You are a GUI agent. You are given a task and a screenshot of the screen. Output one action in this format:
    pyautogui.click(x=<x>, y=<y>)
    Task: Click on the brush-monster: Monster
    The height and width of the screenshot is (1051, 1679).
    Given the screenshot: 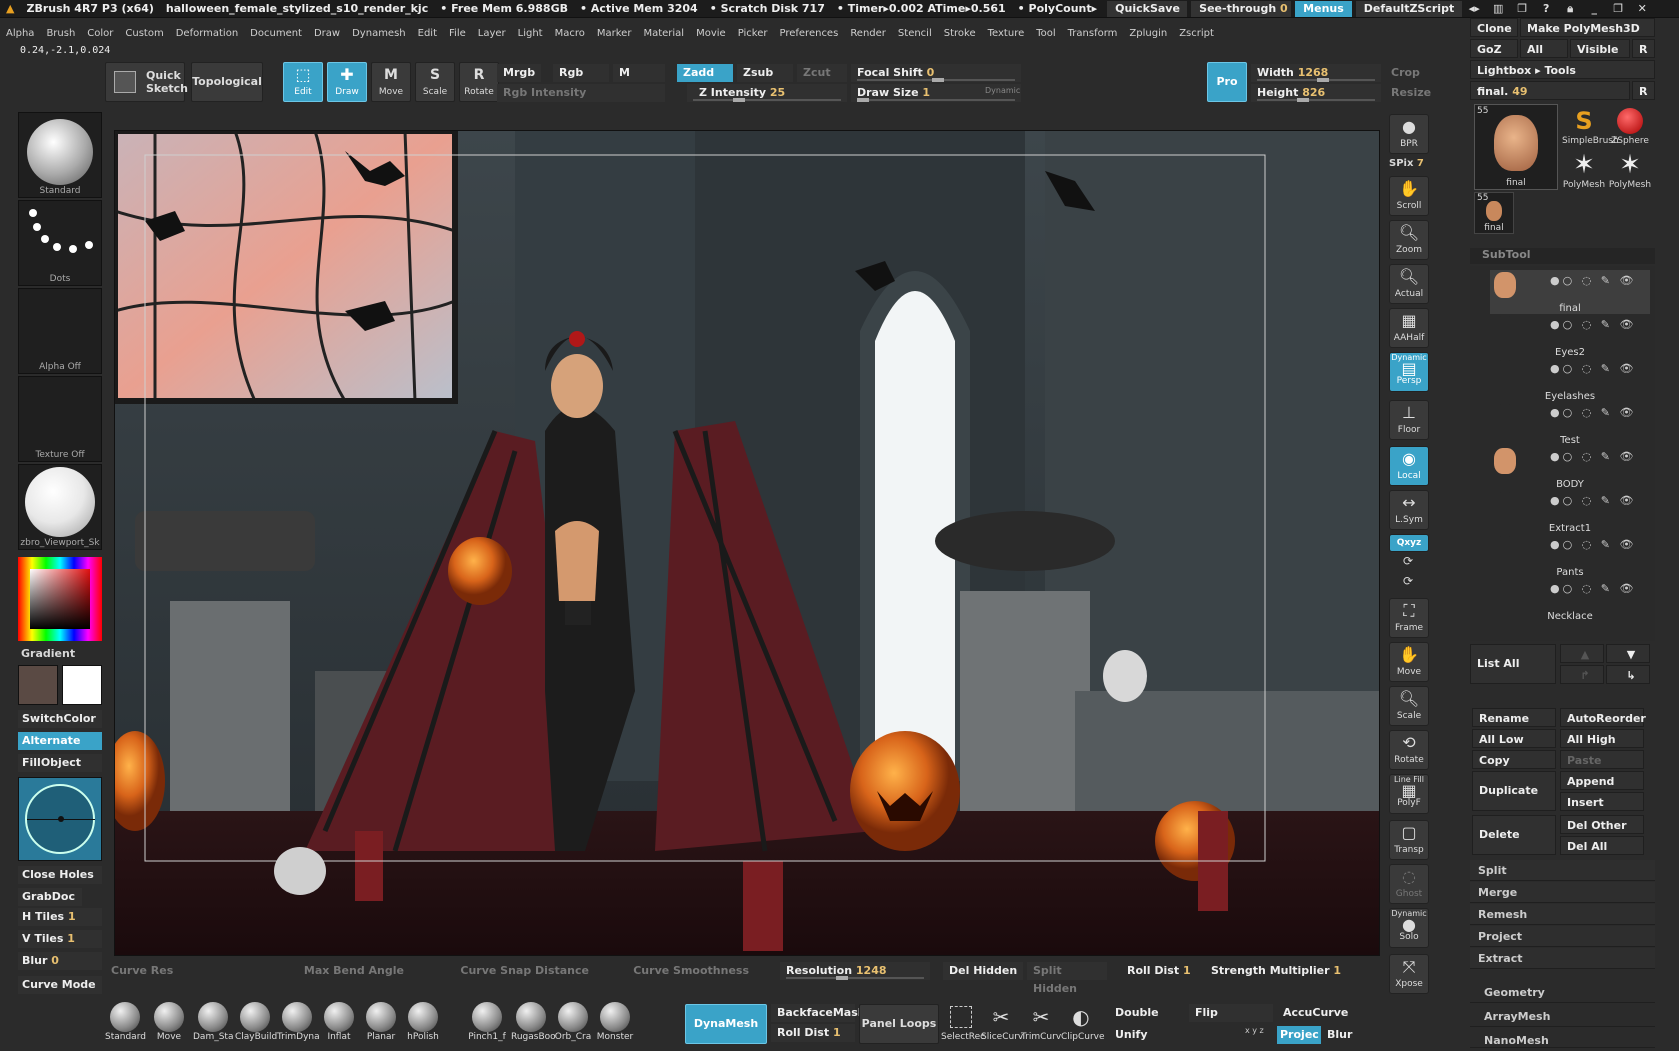 What is the action you would take?
    pyautogui.click(x=615, y=1024)
    